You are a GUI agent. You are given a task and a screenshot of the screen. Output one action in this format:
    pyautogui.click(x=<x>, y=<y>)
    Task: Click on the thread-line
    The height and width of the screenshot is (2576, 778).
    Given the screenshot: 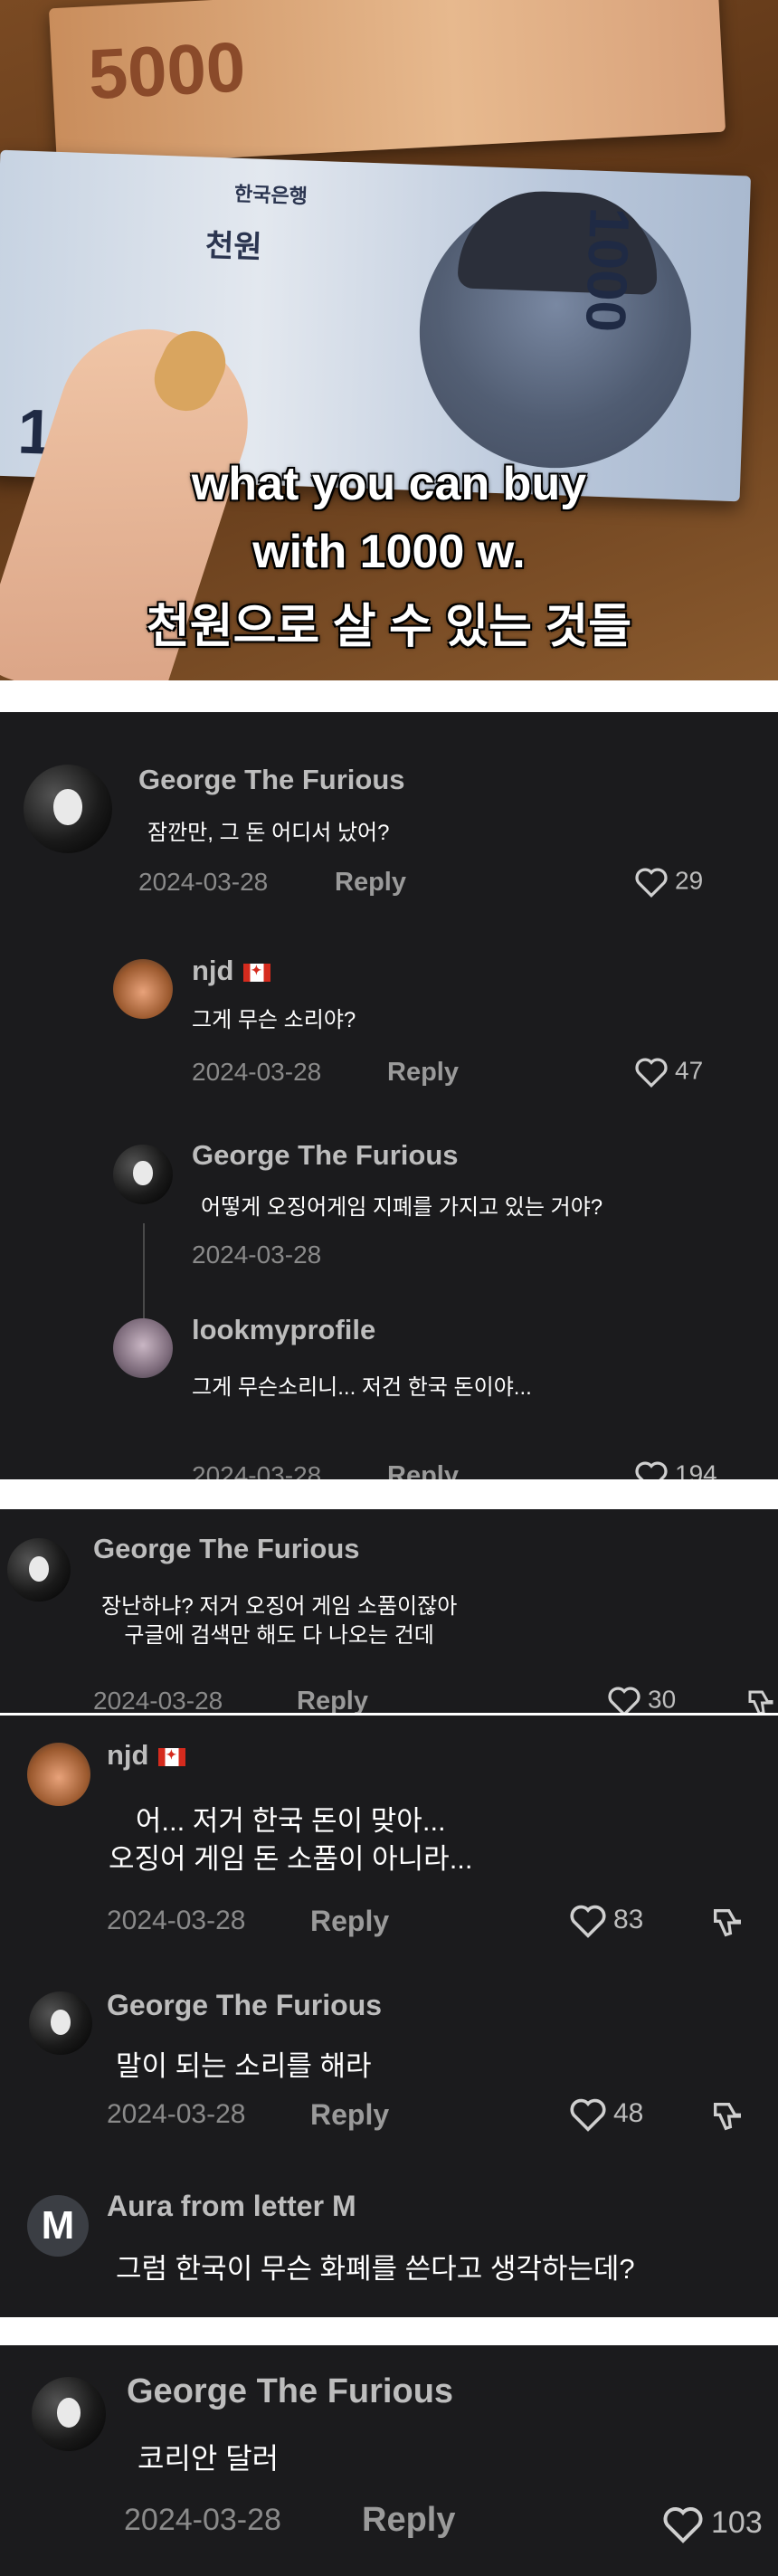 What is the action you would take?
    pyautogui.click(x=144, y=1273)
    